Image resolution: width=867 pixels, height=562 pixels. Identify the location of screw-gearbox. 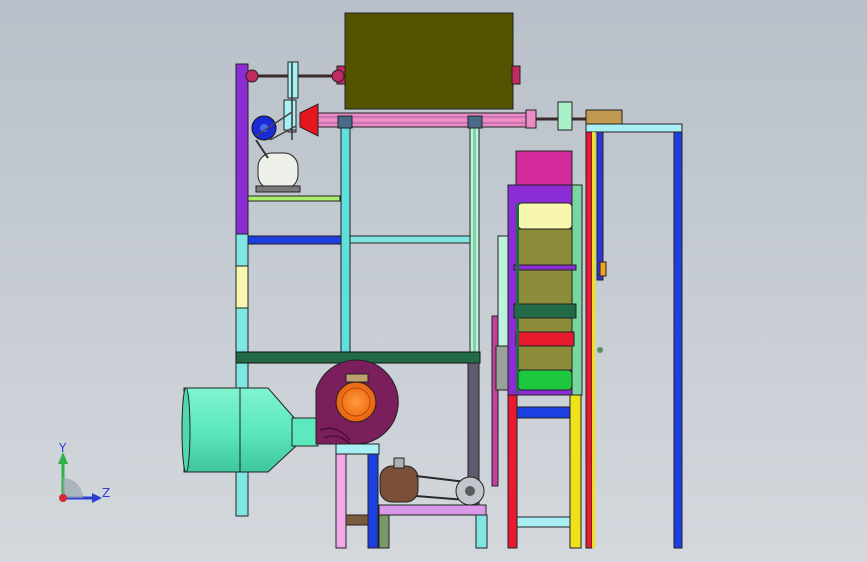
(604, 117).